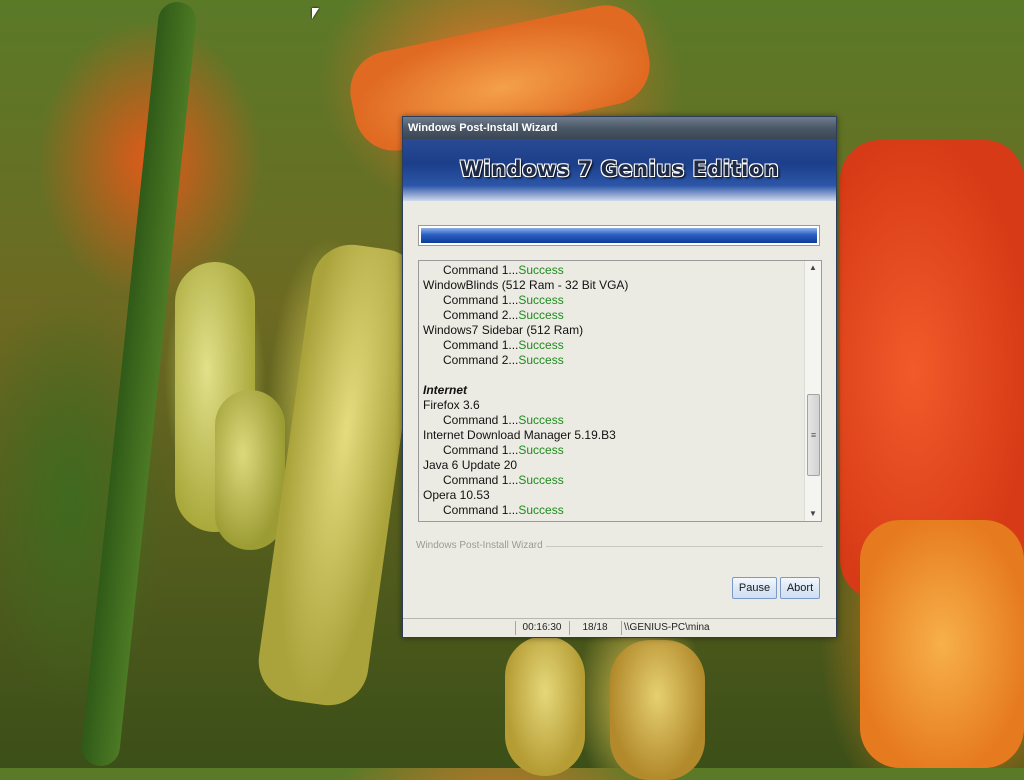 This screenshot has width=1024, height=780. I want to click on log-line-app: Internet Download Manager 5.19.B3, so click(612, 435).